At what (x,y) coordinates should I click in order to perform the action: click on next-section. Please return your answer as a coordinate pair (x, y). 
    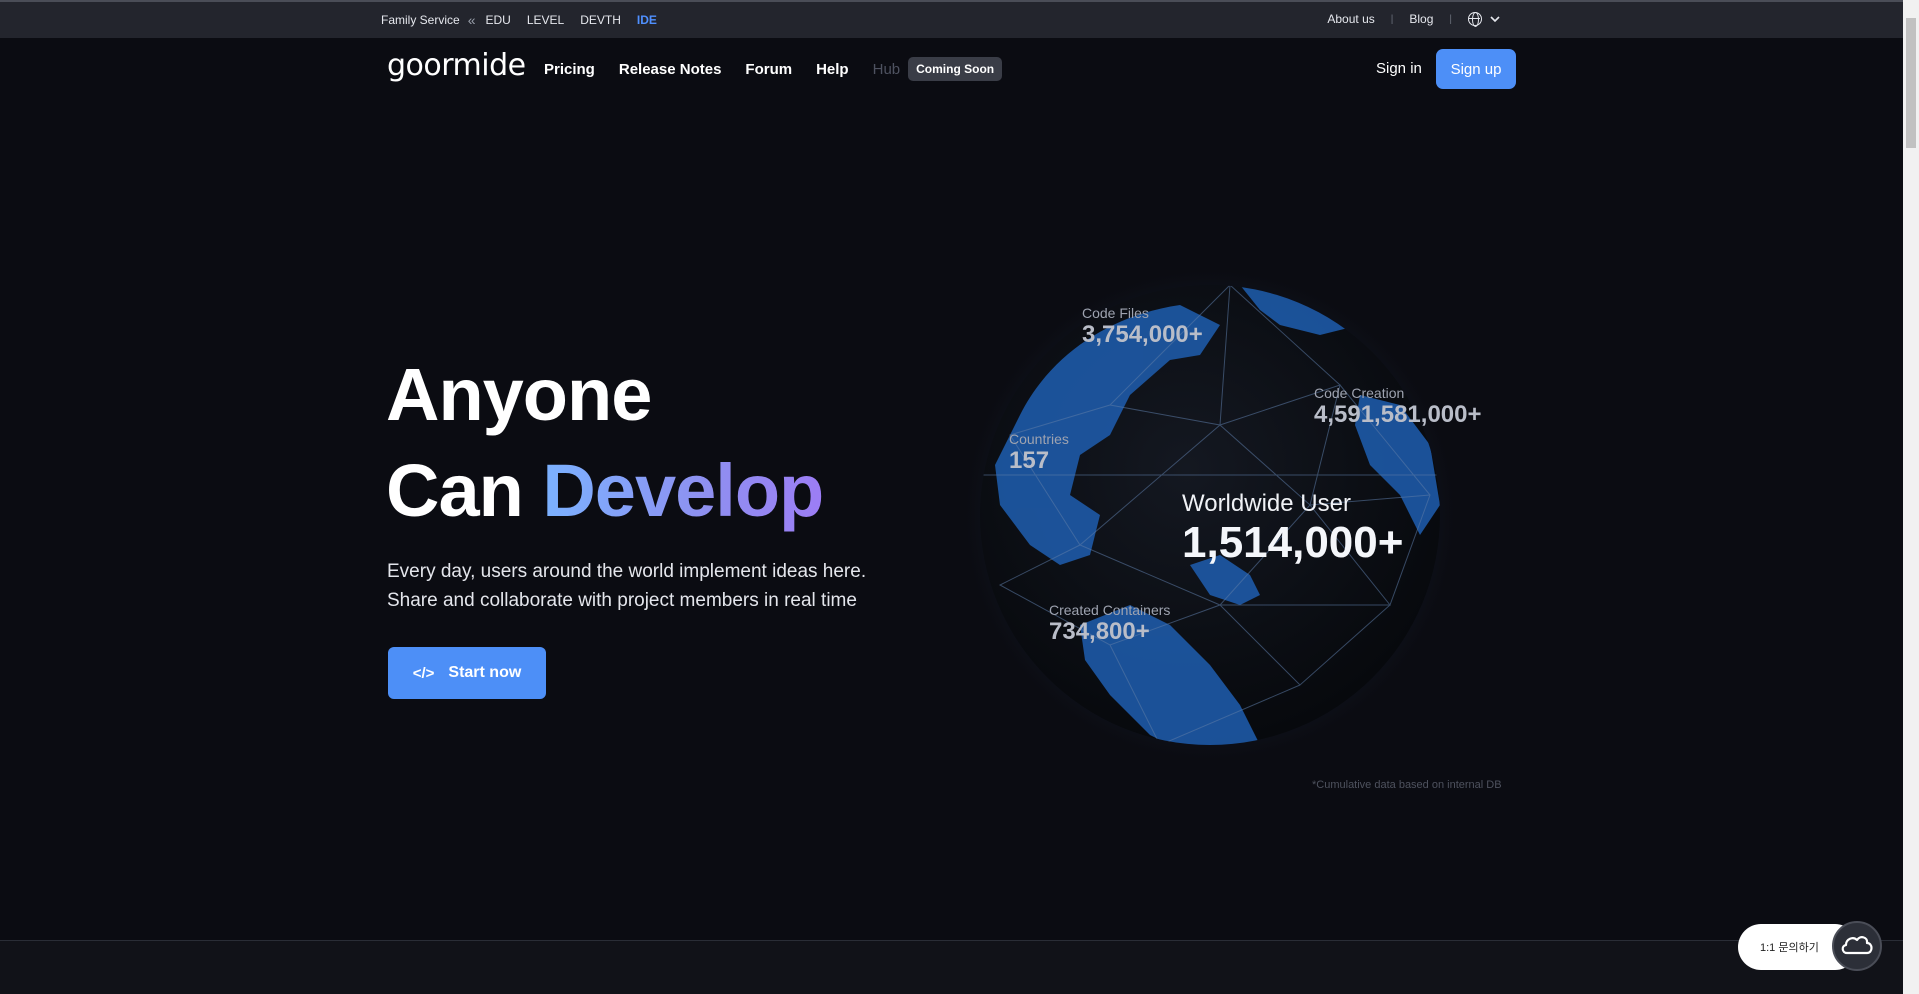
    Looking at the image, I should click on (951, 967).